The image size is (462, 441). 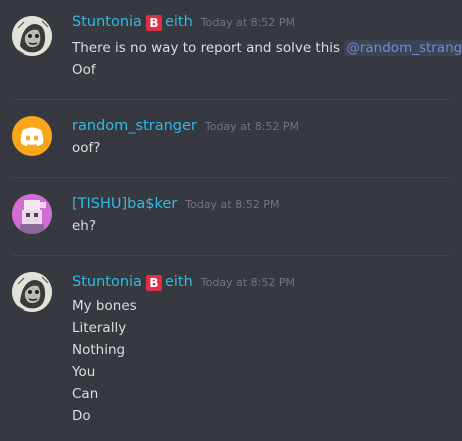 What do you see at coordinates (134, 126) in the screenshot?
I see `username: random_stranger` at bounding box center [134, 126].